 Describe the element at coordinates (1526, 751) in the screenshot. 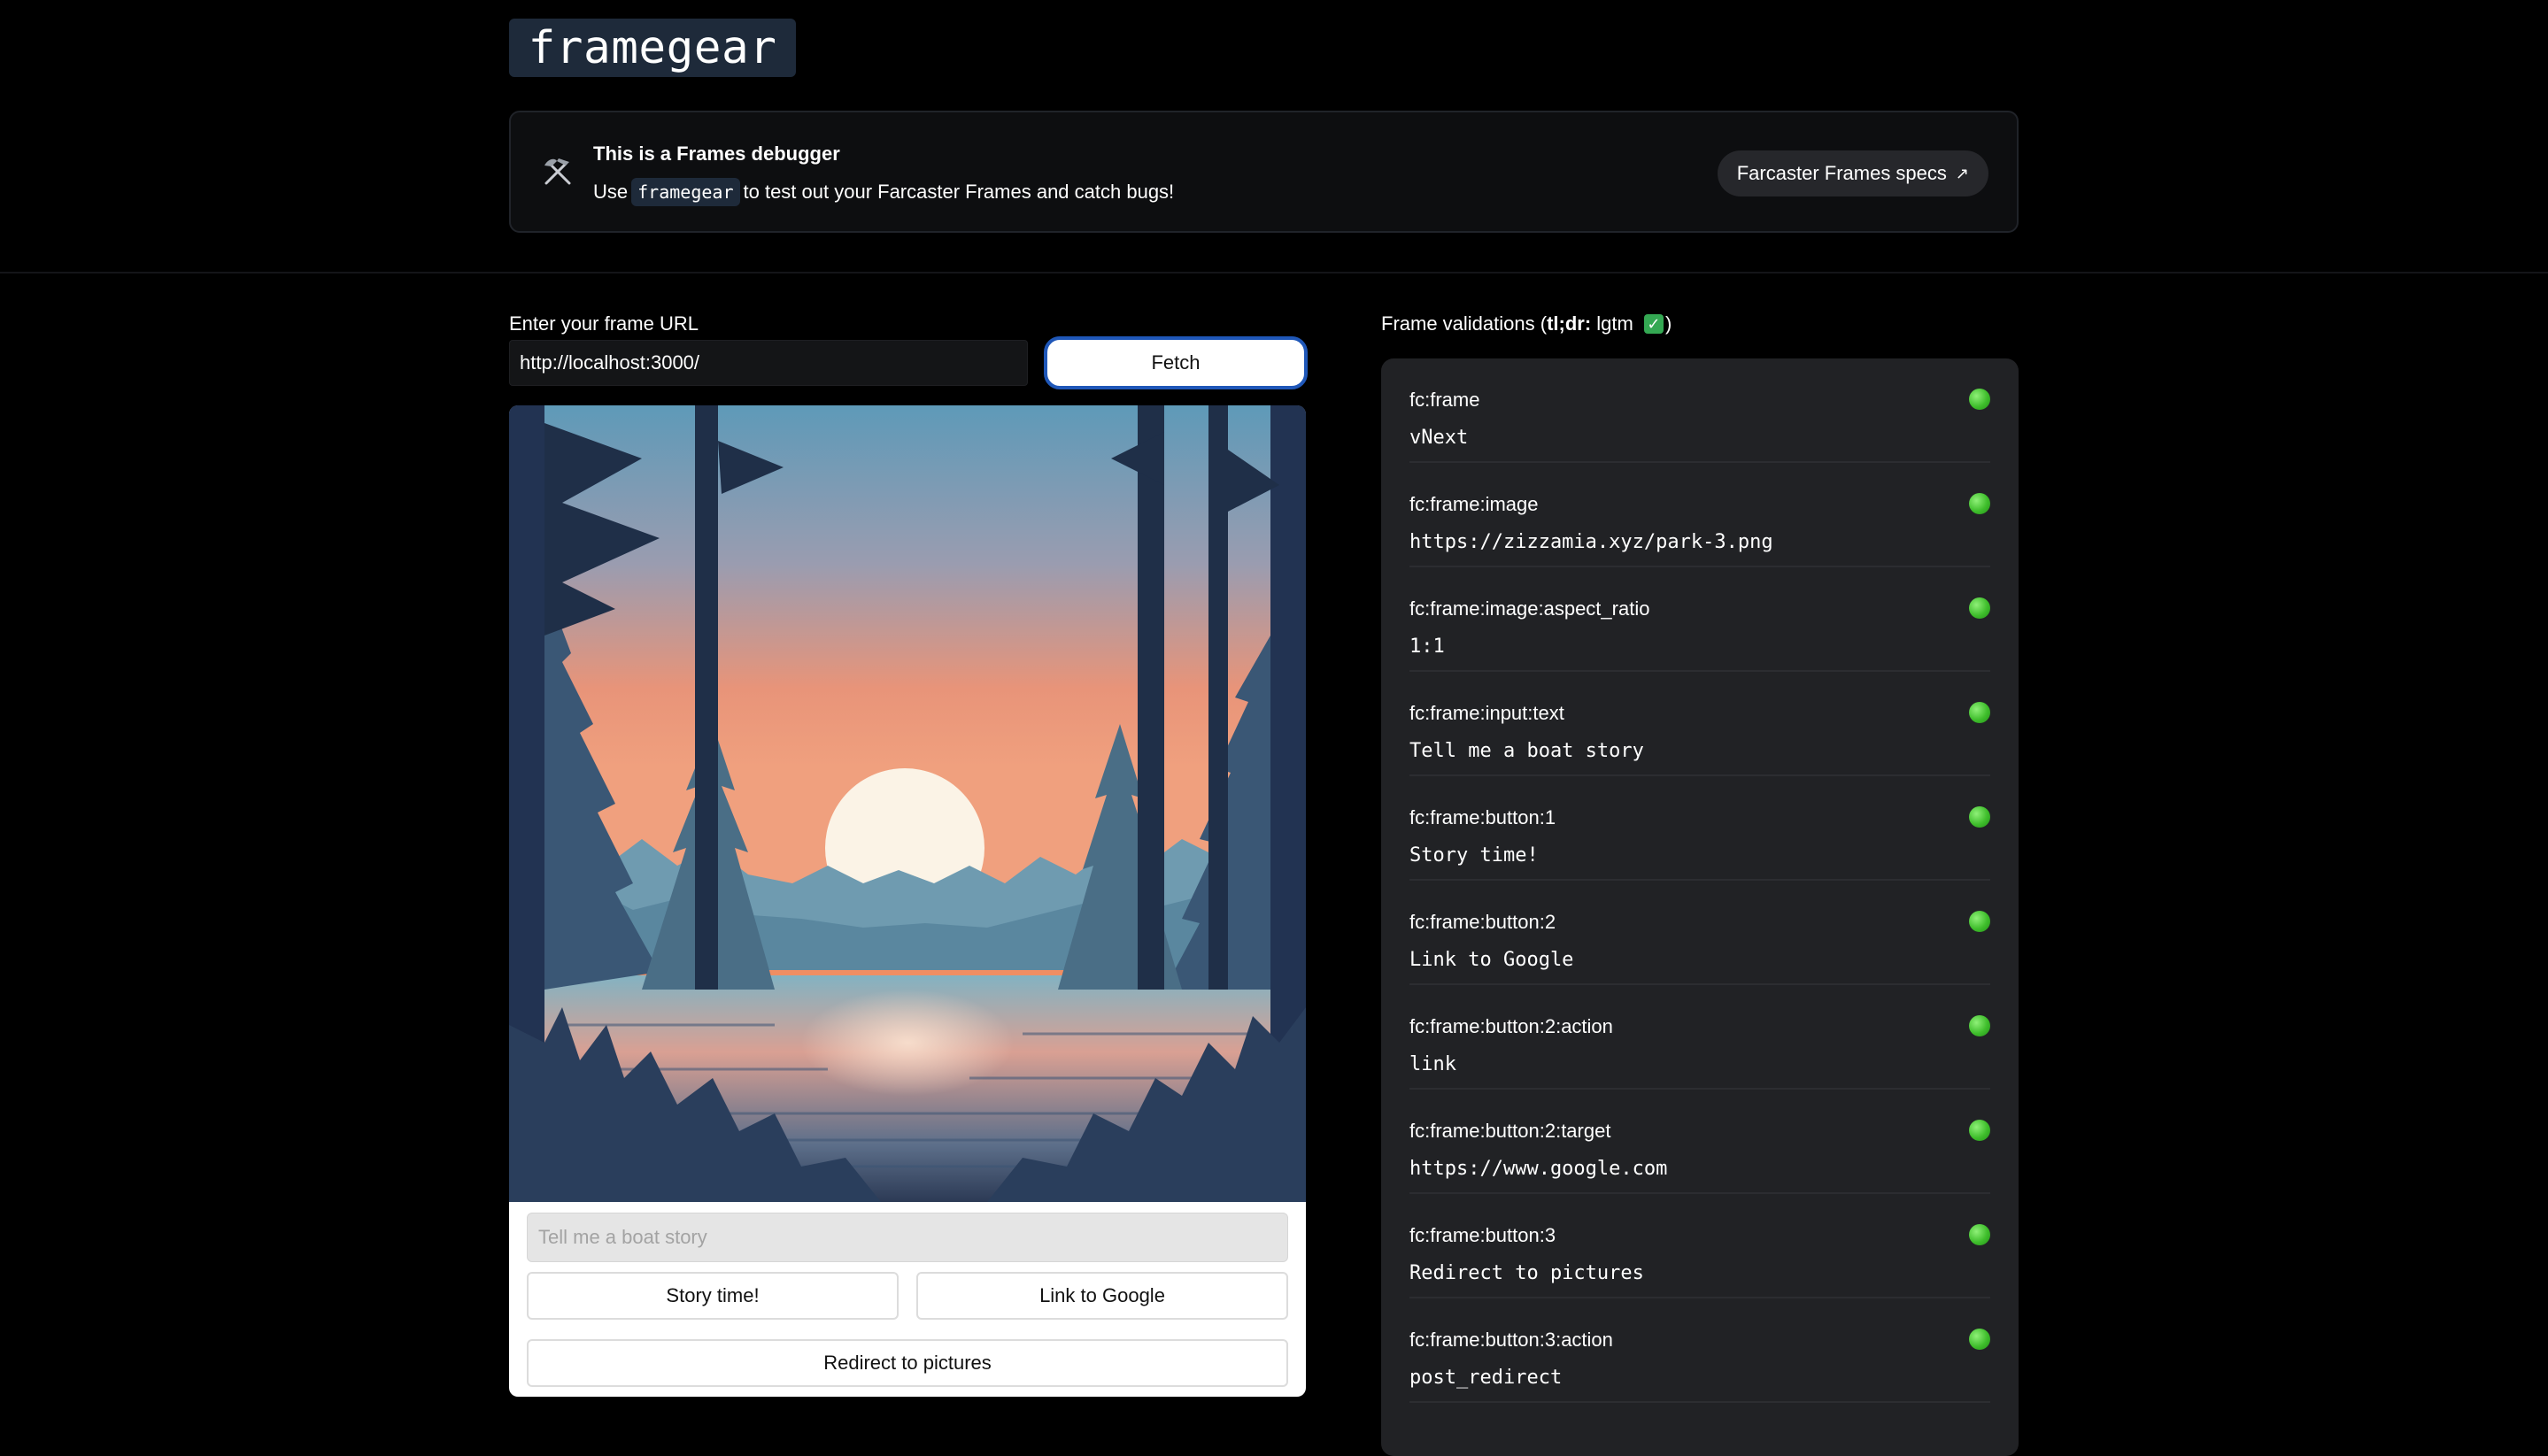

I see `validation-value: Tell me a boat story` at that location.